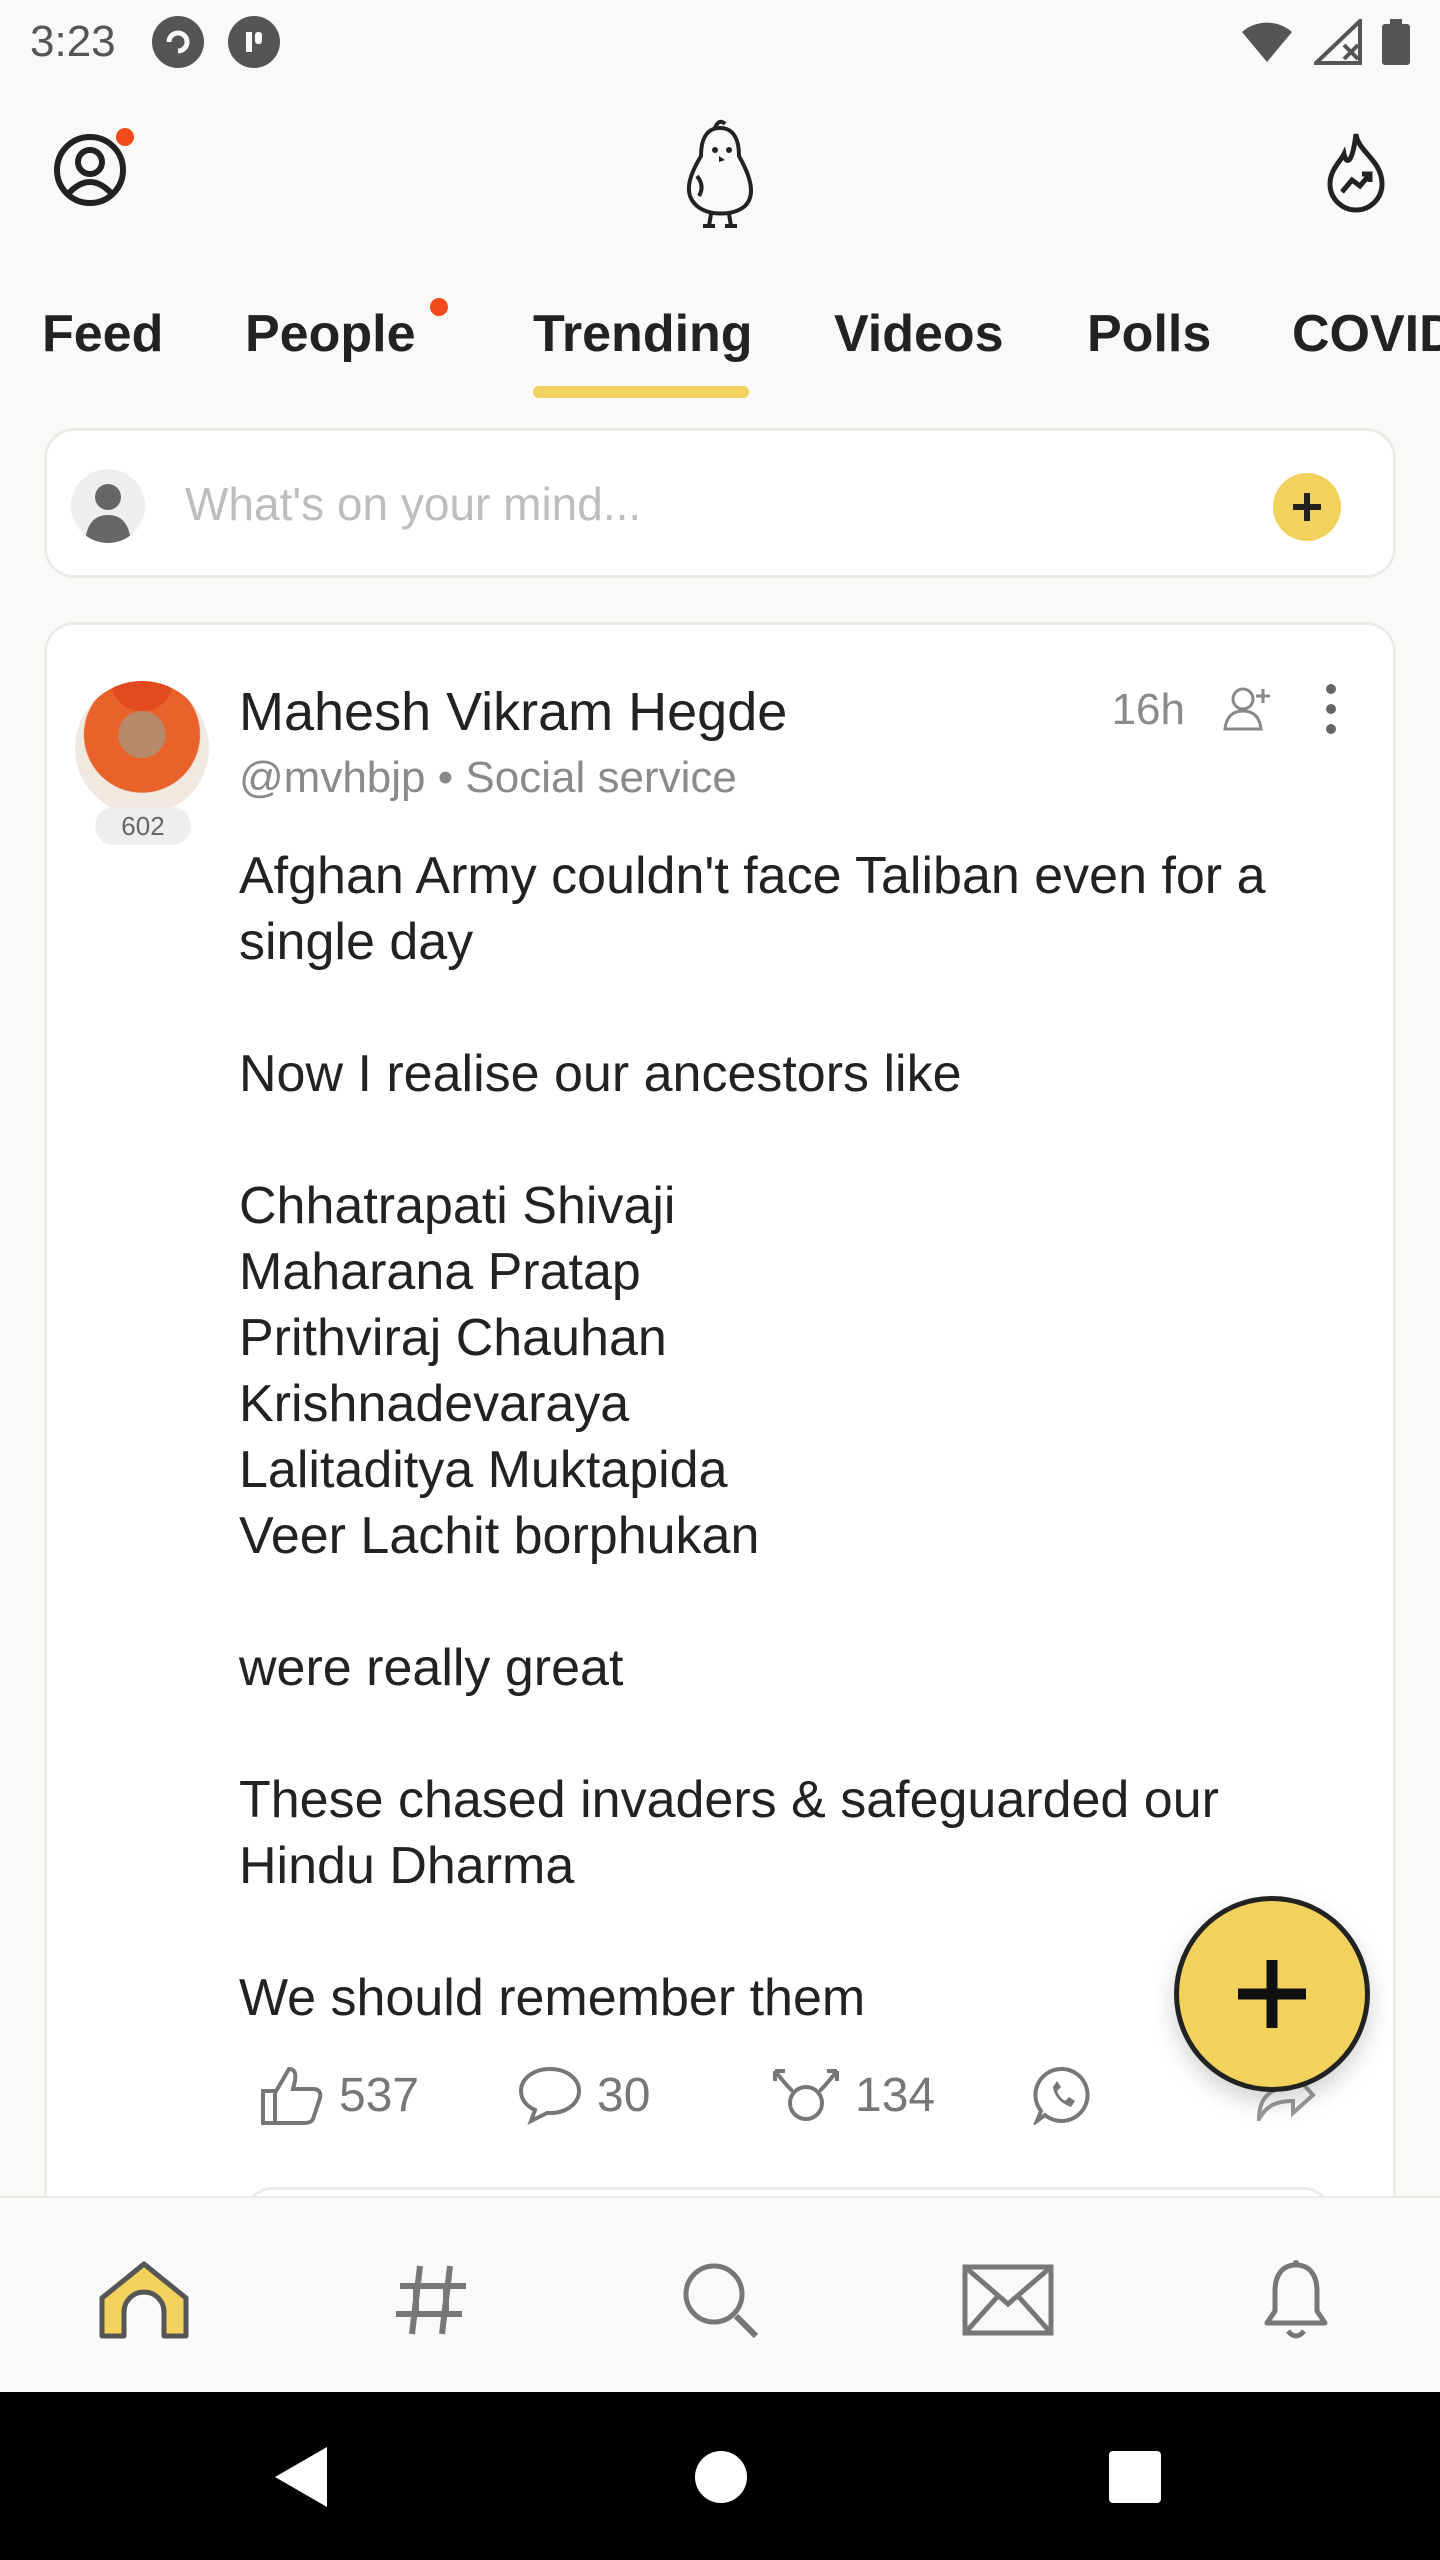  I want to click on search-icon, so click(721, 2301).